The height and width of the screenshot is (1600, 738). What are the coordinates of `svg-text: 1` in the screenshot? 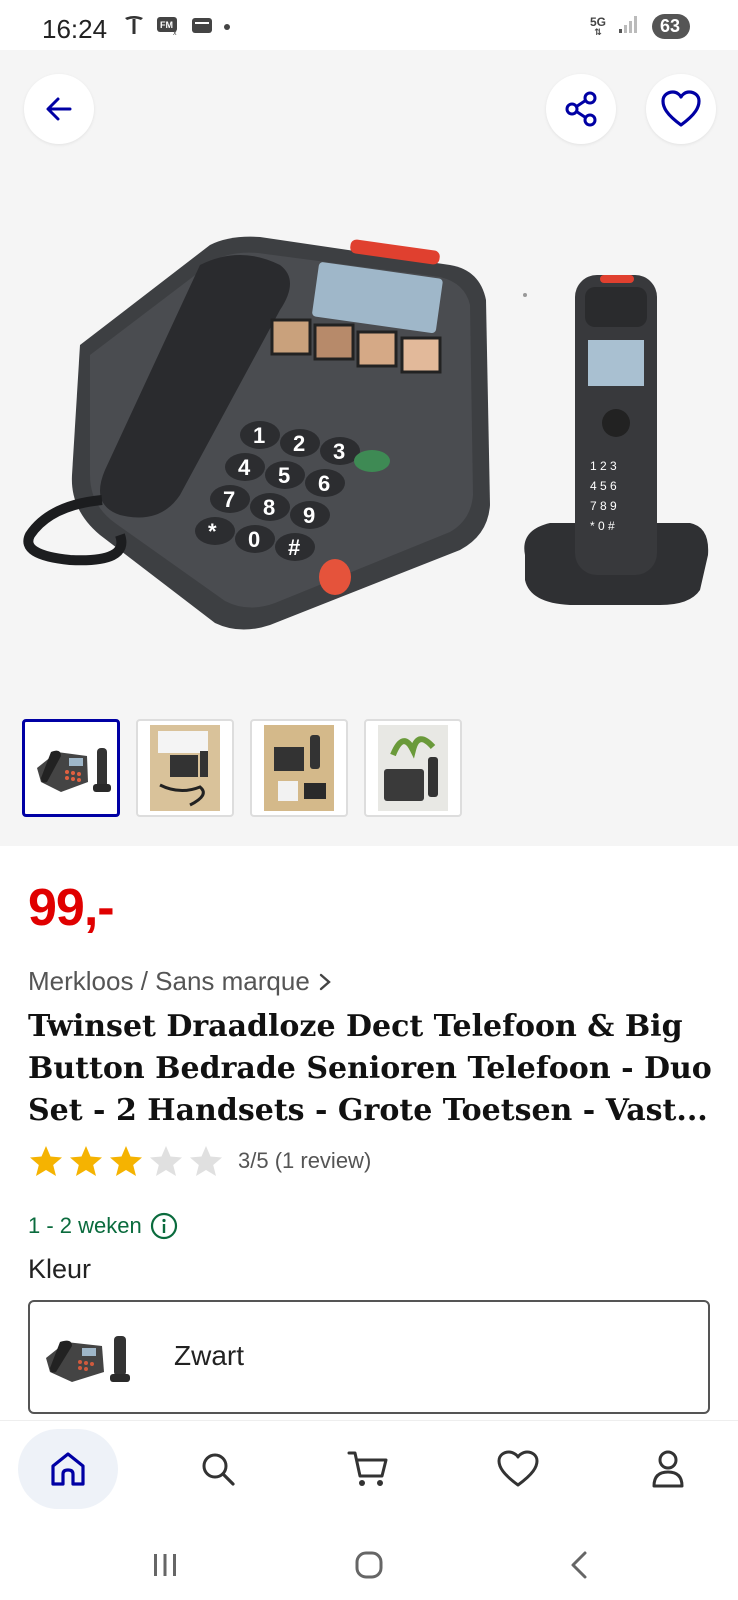 It's located at (259, 435).